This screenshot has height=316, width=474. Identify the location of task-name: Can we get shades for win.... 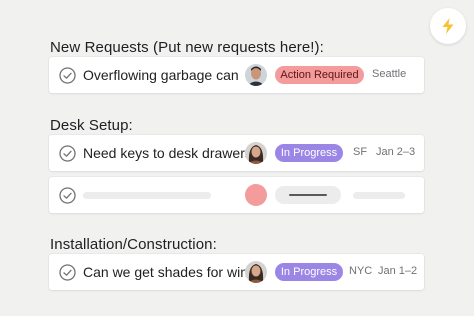
(171, 272).